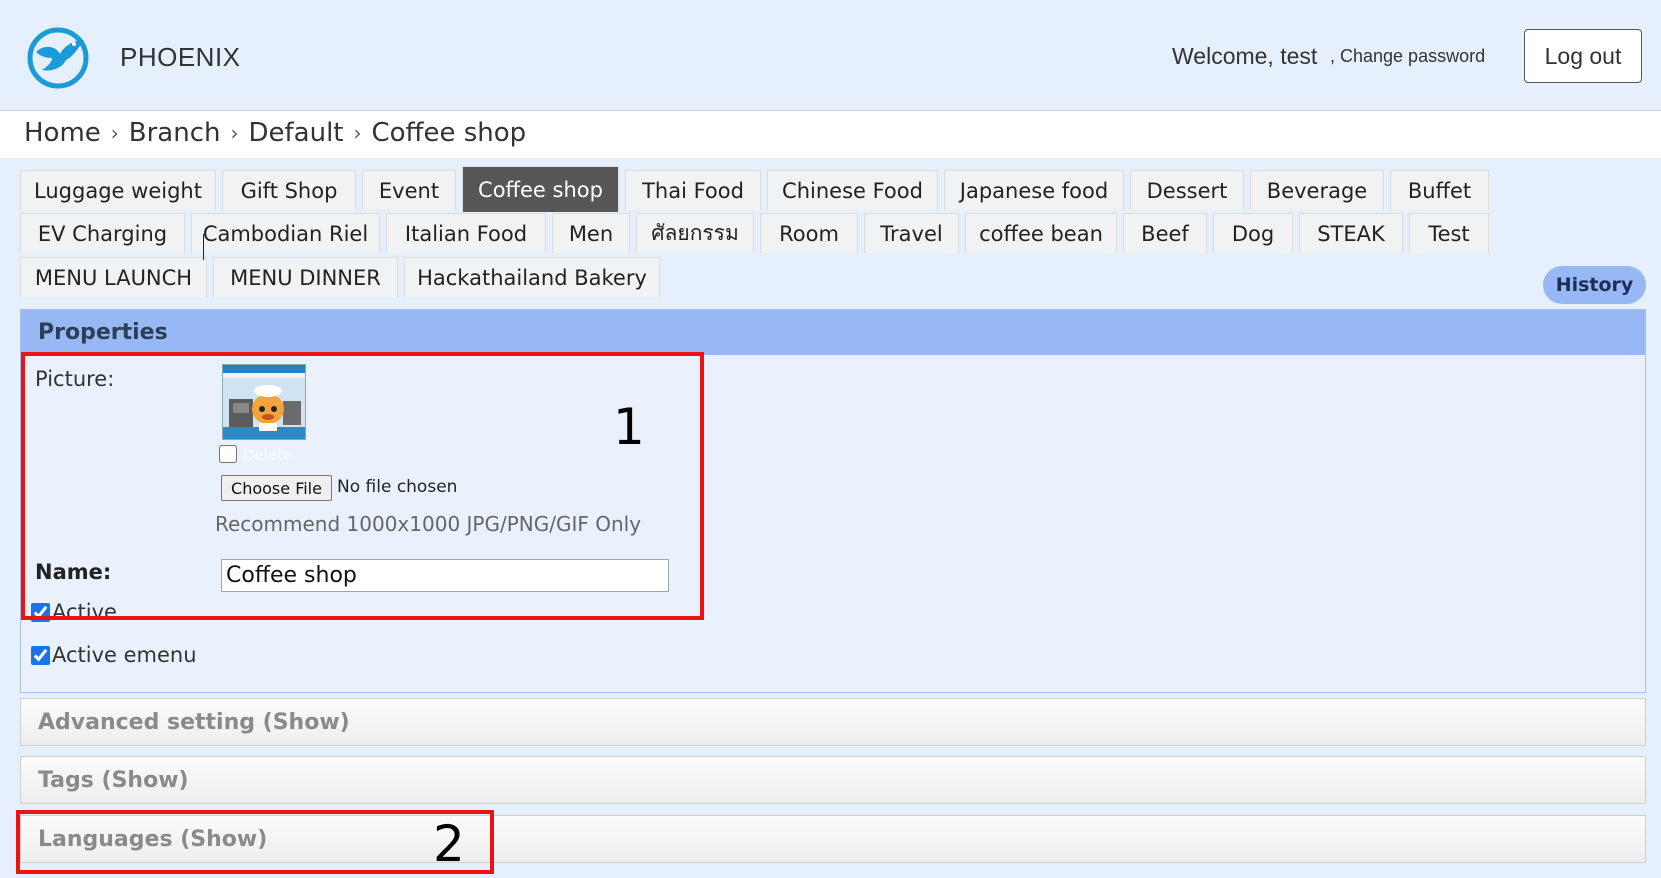 This screenshot has width=1661, height=878. I want to click on breadcrumb-home: Home, so click(62, 133).